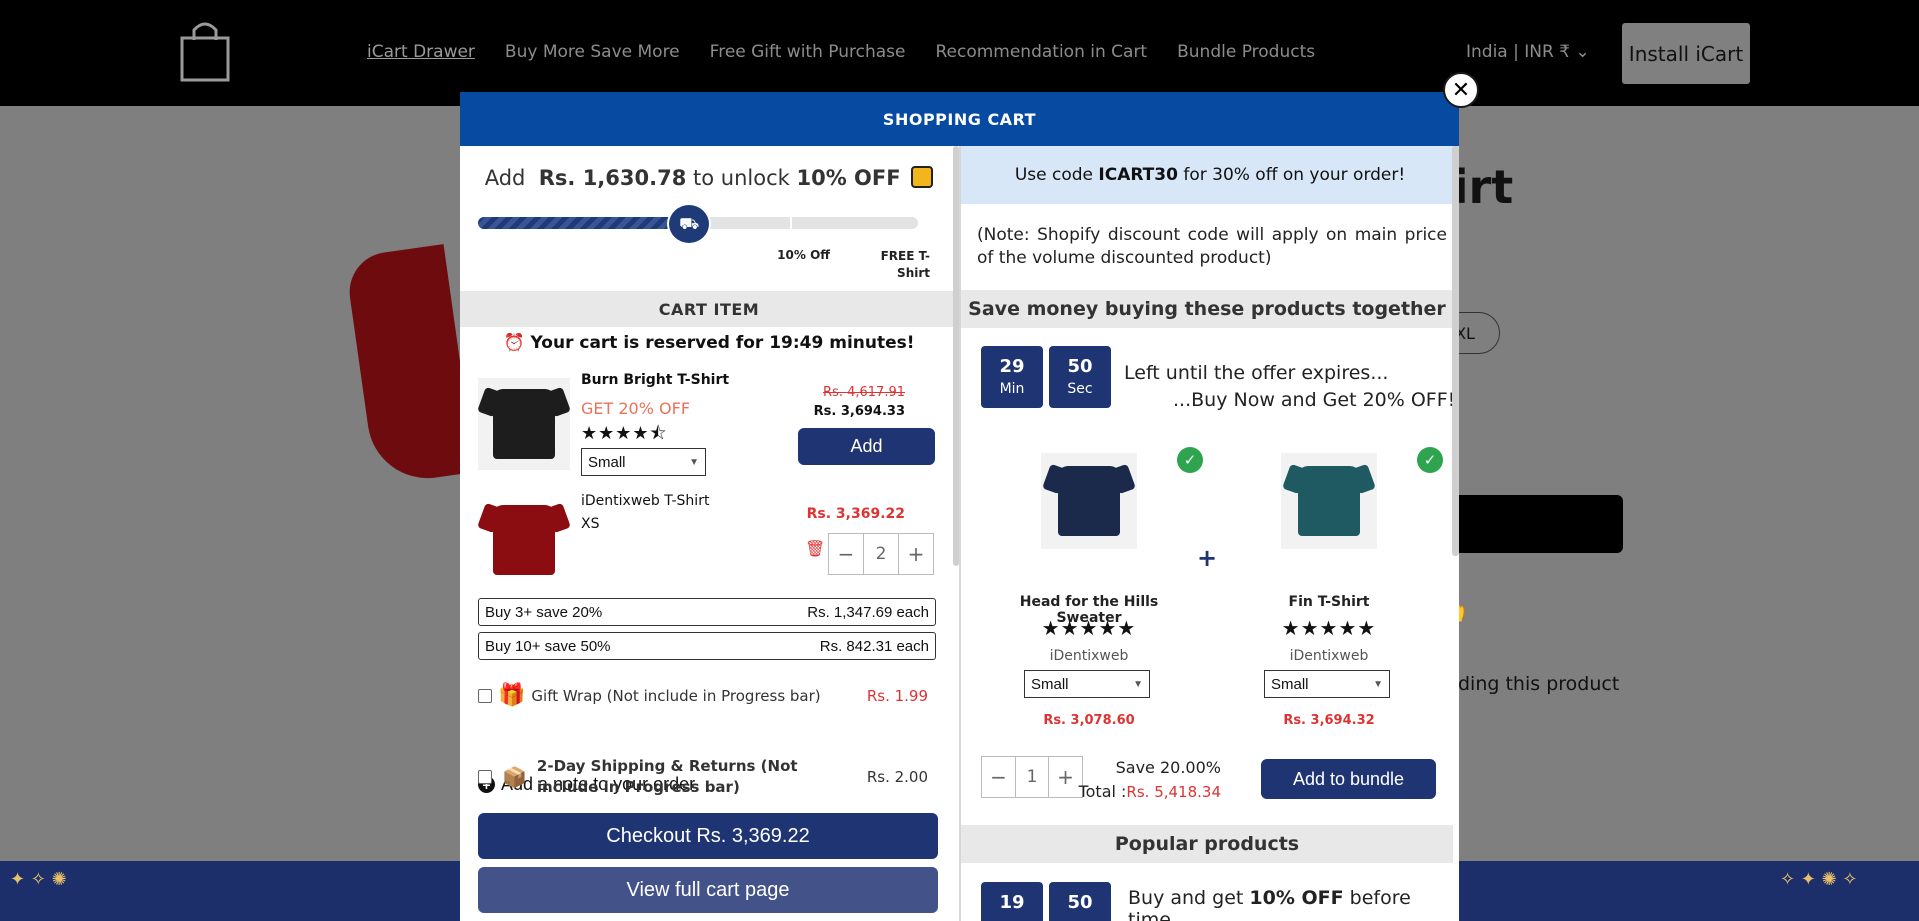 The width and height of the screenshot is (1919, 921). What do you see at coordinates (864, 392) in the screenshot?
I see `upsell-old-price: Rs. 4,617.91` at bounding box center [864, 392].